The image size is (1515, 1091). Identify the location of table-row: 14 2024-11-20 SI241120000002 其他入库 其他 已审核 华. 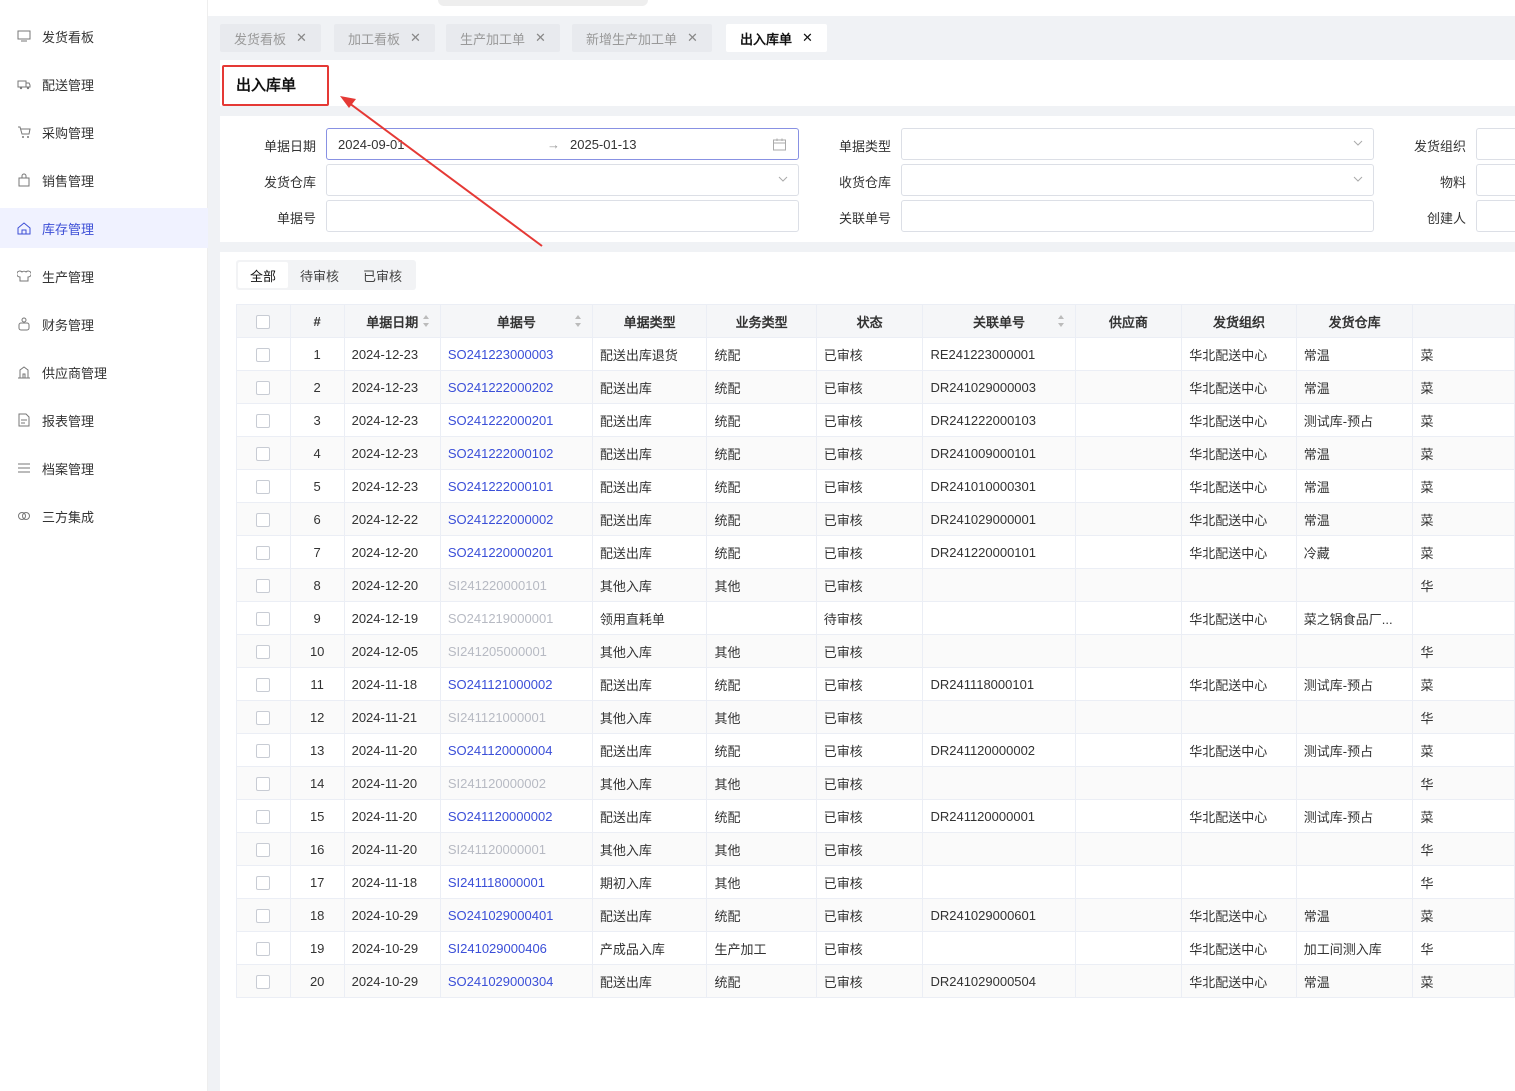
(875, 783).